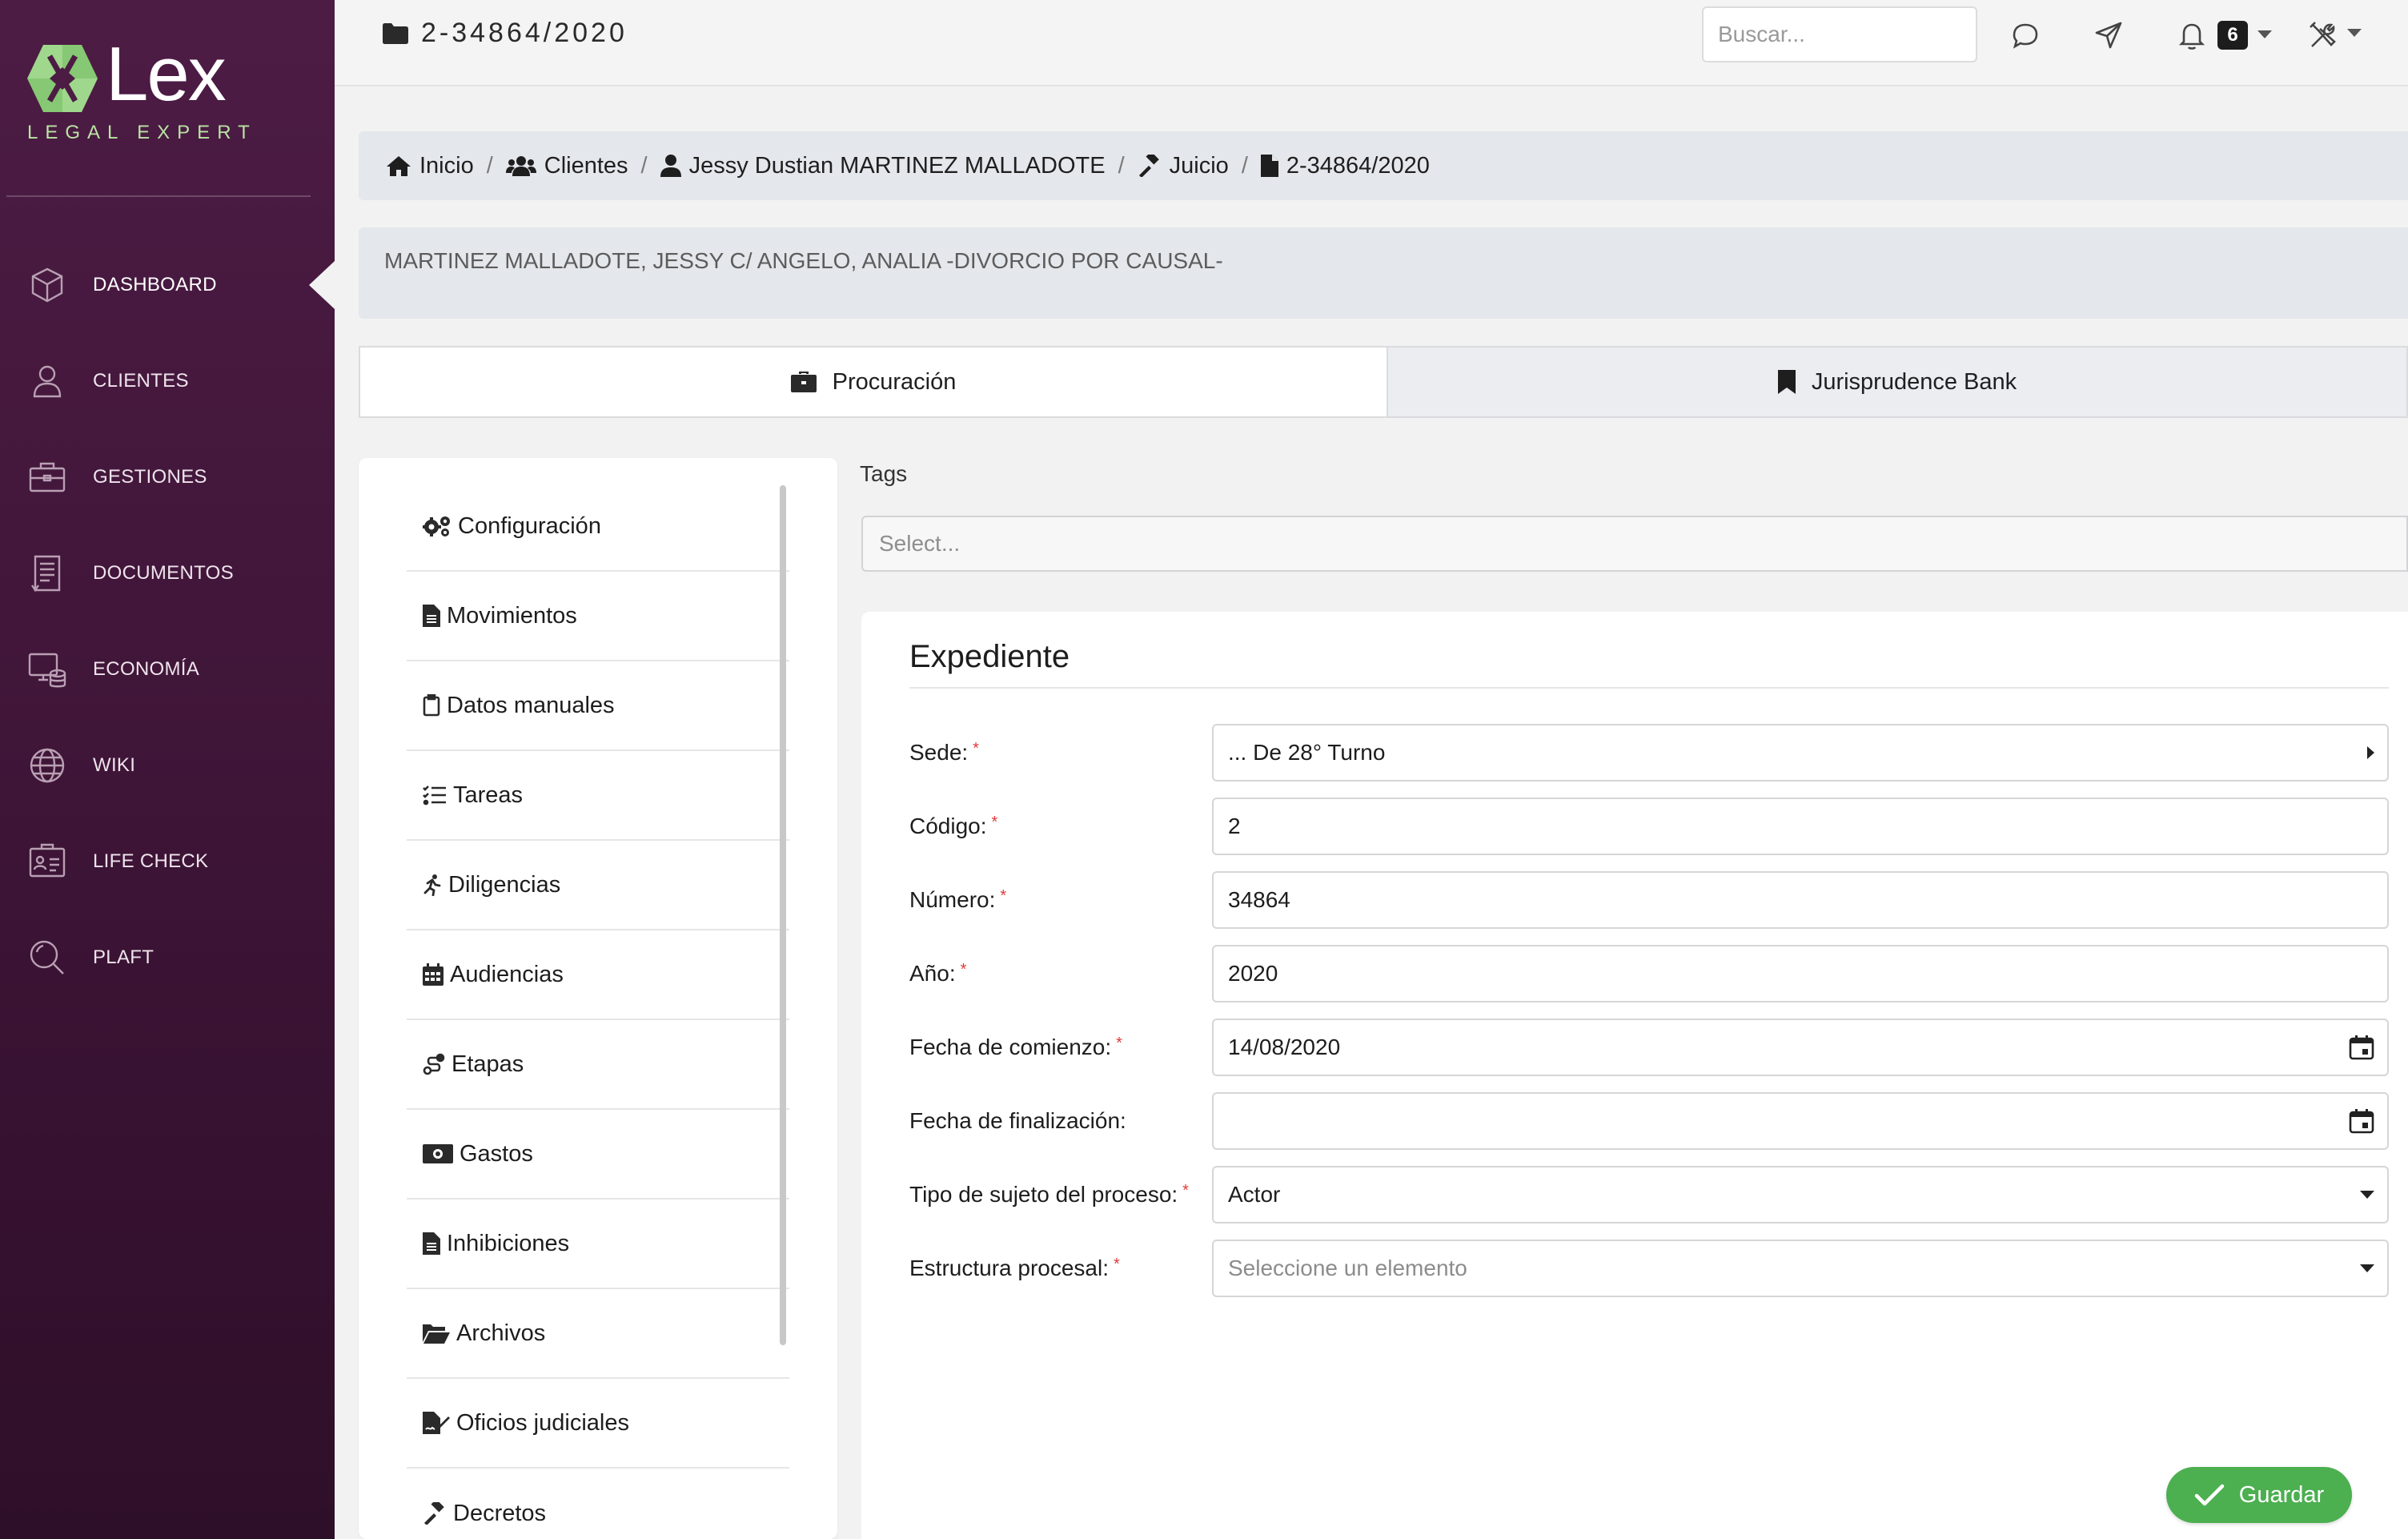  What do you see at coordinates (2192, 35) in the screenshot?
I see `bell-icon` at bounding box center [2192, 35].